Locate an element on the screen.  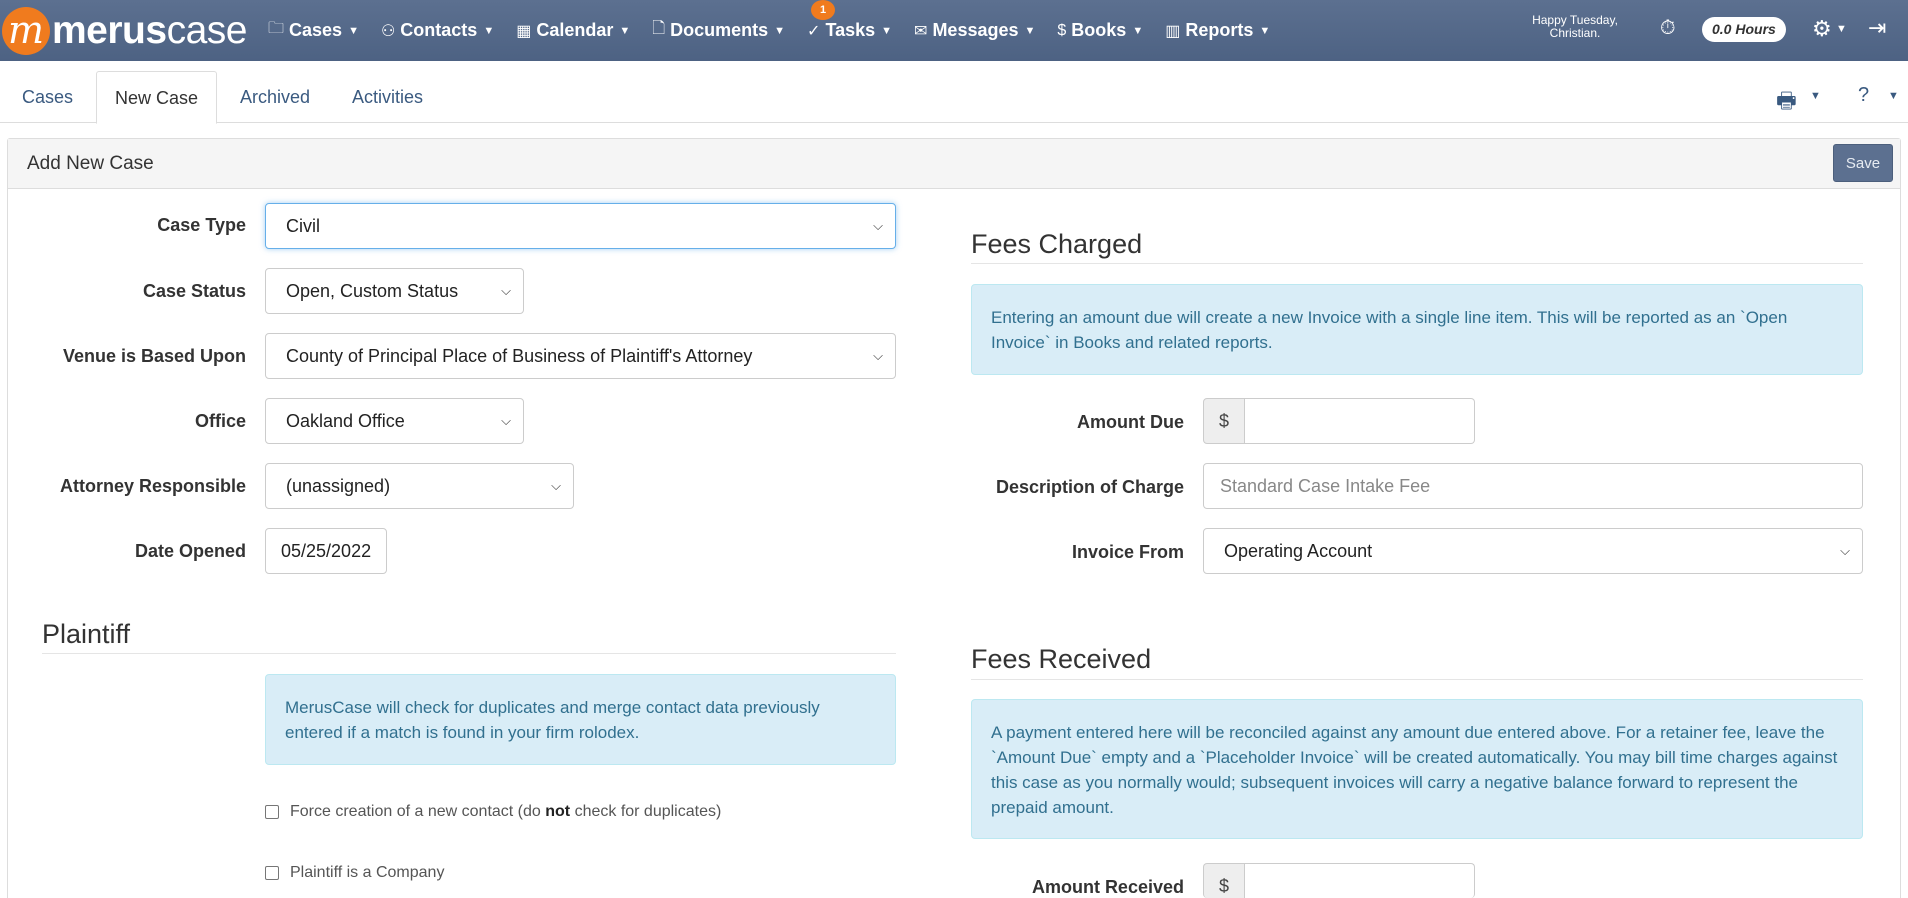
save-button: Save is located at coordinates (1863, 163).